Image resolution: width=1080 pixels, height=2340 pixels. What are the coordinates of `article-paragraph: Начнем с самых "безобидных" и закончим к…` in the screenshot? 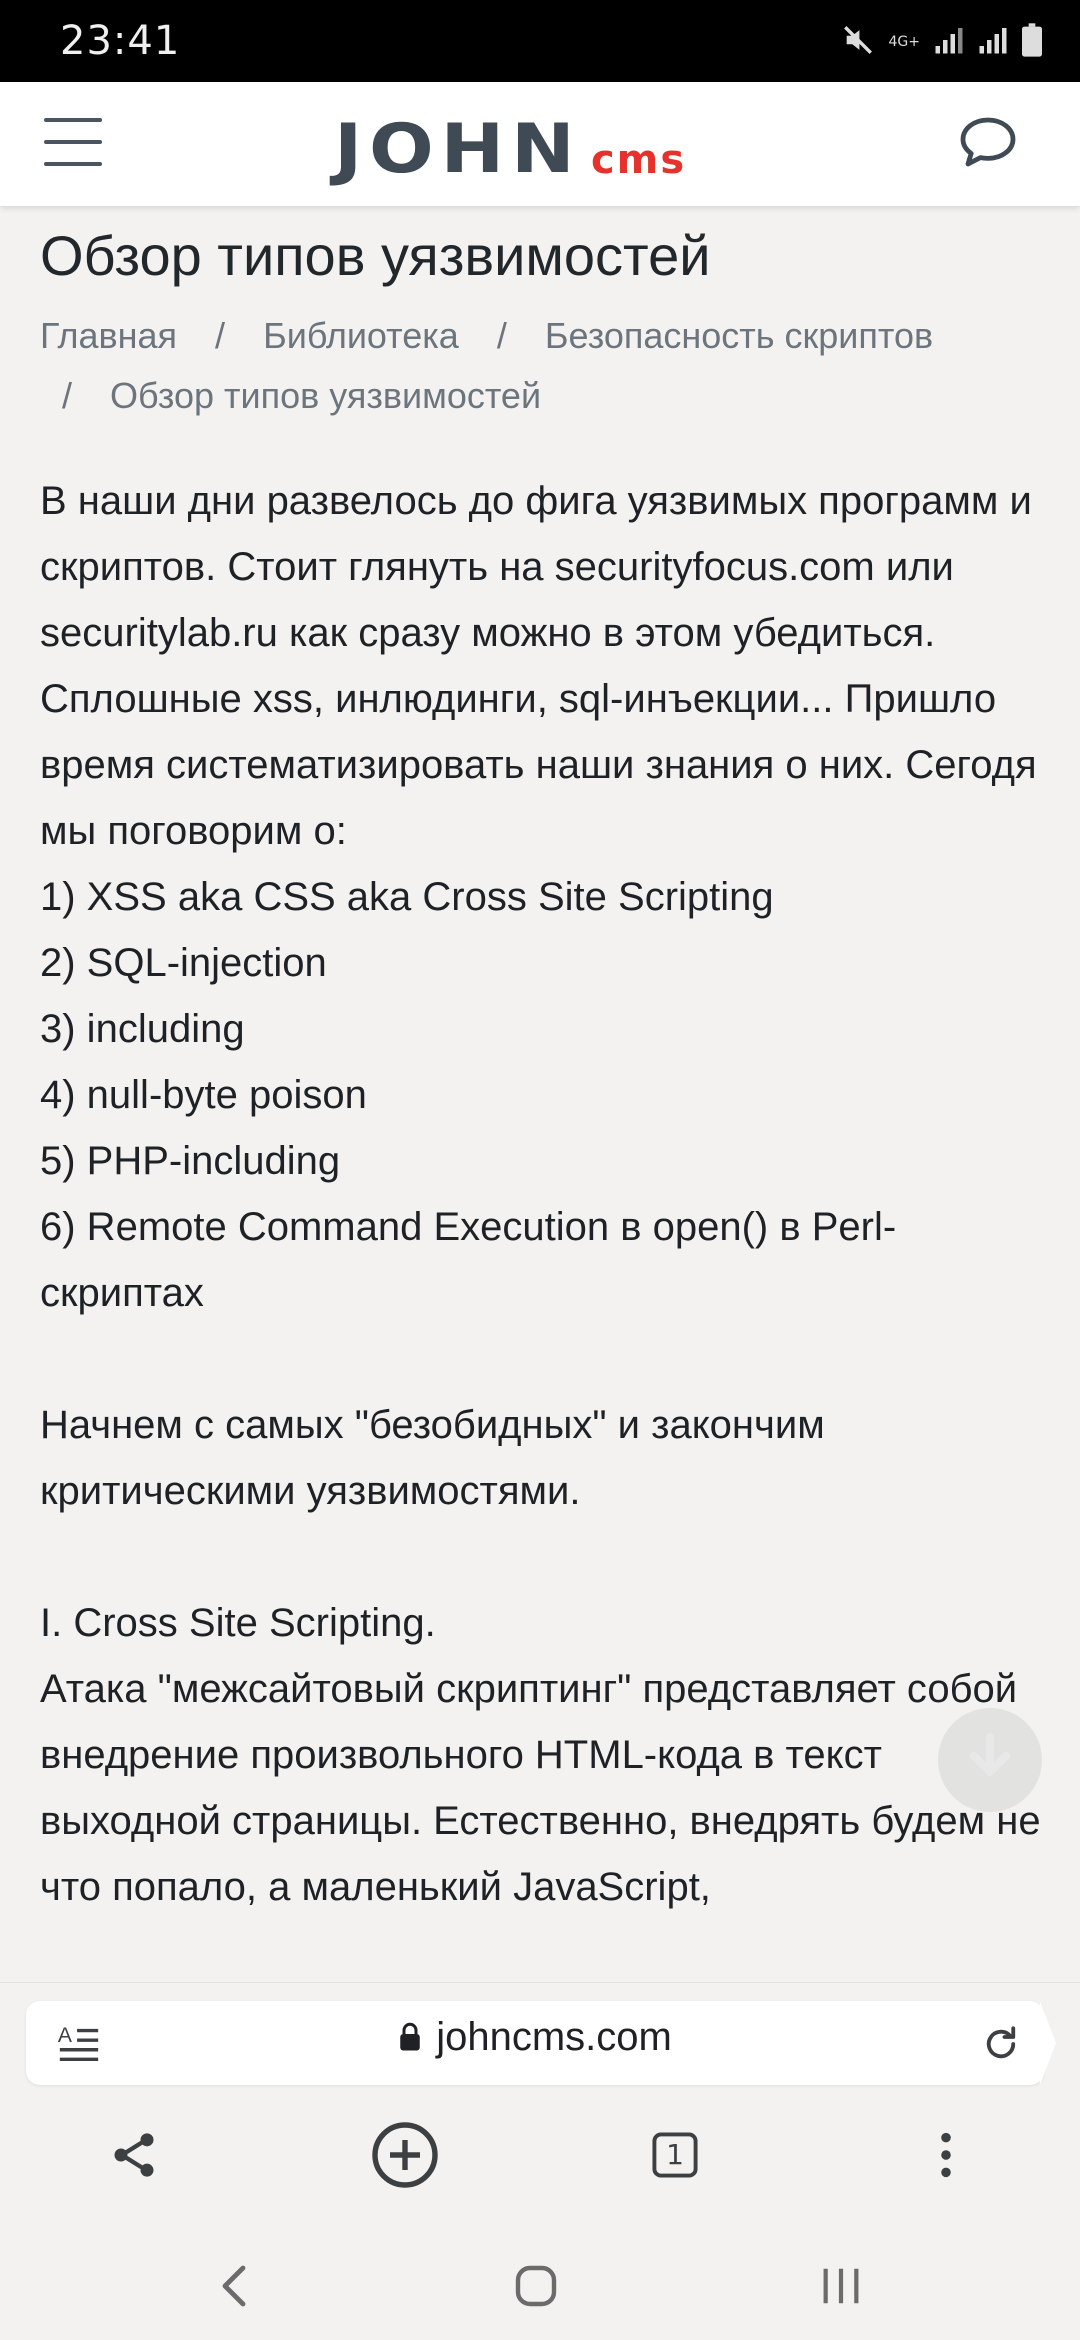 It's located at (432, 1458).